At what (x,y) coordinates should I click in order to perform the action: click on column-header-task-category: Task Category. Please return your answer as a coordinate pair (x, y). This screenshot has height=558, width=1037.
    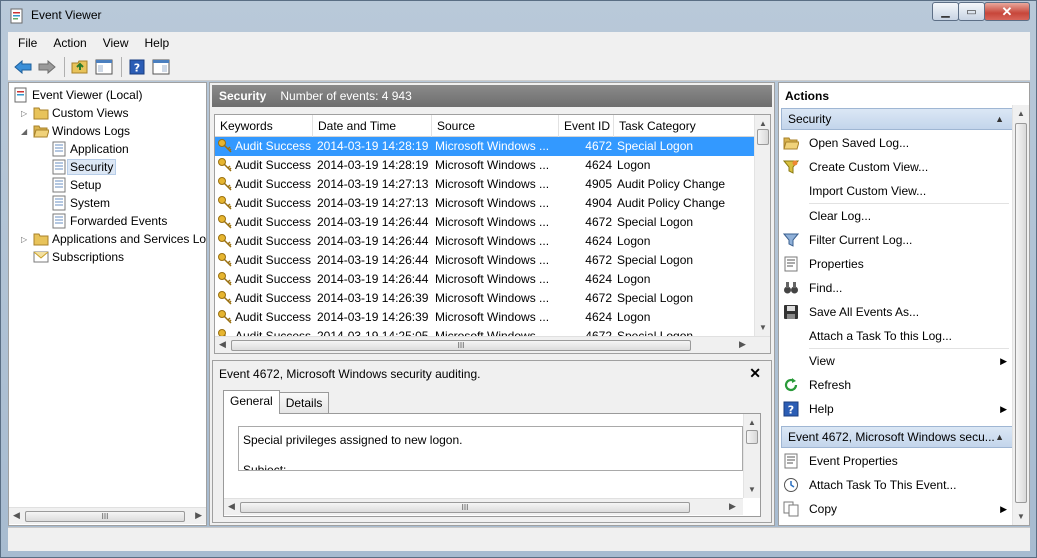
    Looking at the image, I should click on (684, 126).